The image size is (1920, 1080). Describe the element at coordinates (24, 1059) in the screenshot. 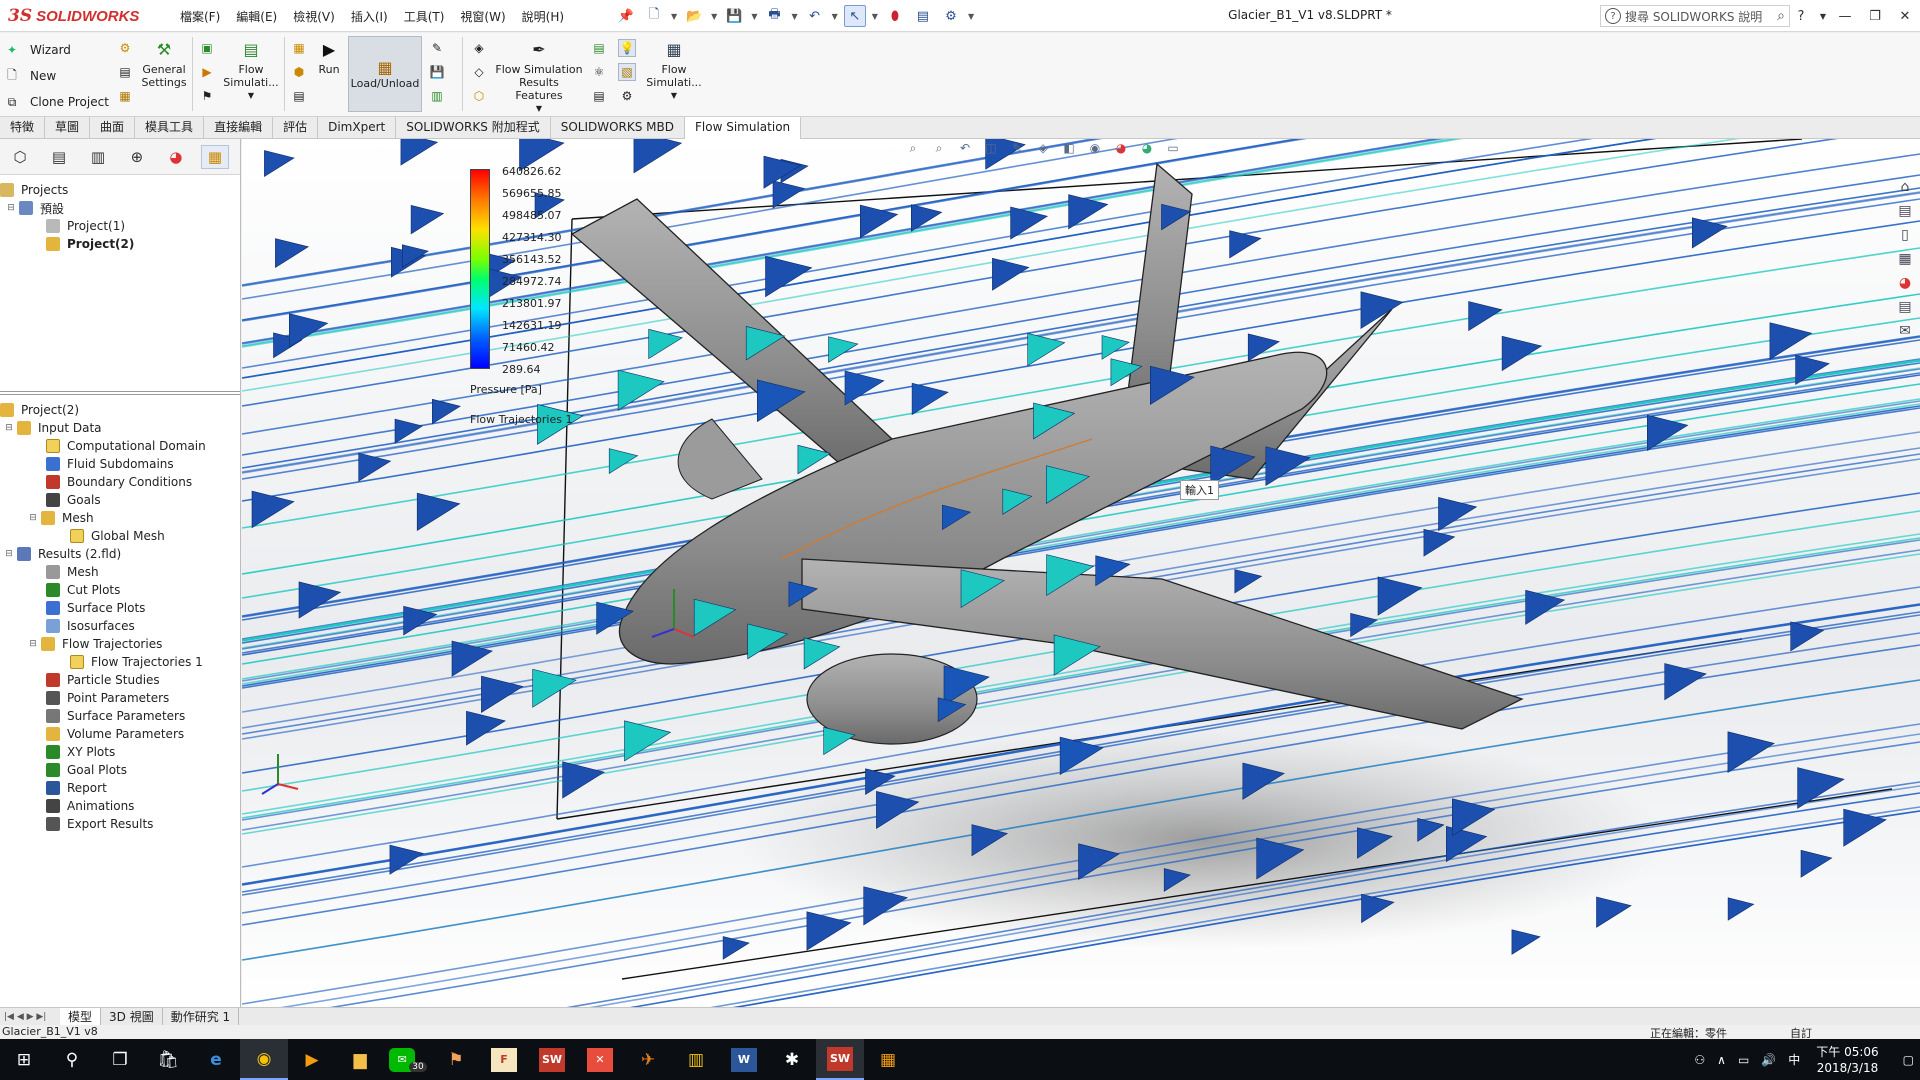

I see `start-button: ⊞` at that location.